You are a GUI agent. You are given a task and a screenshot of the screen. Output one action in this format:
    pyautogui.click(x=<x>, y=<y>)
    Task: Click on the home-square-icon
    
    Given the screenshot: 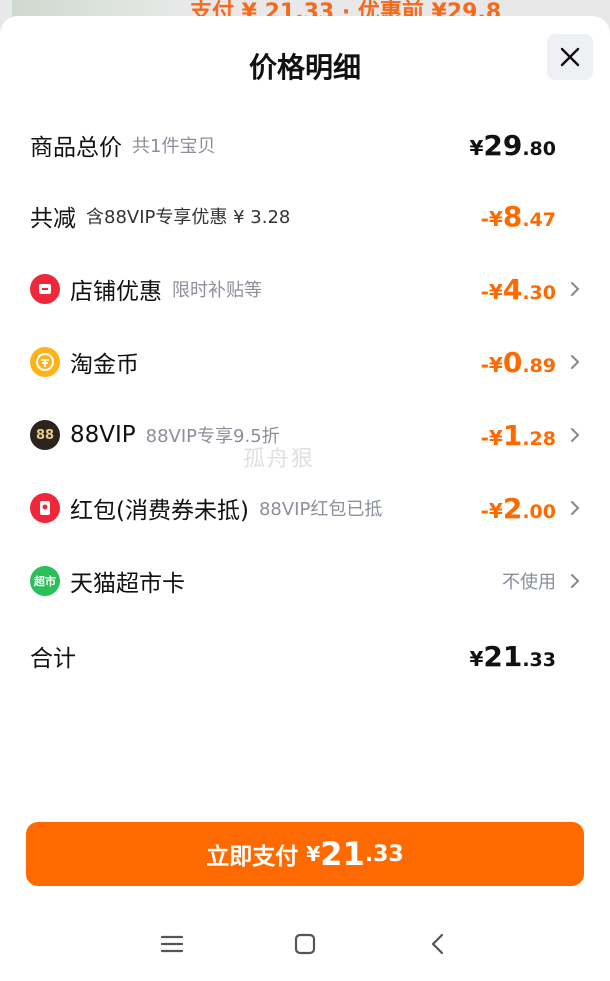 What is the action you would take?
    pyautogui.click(x=305, y=944)
    